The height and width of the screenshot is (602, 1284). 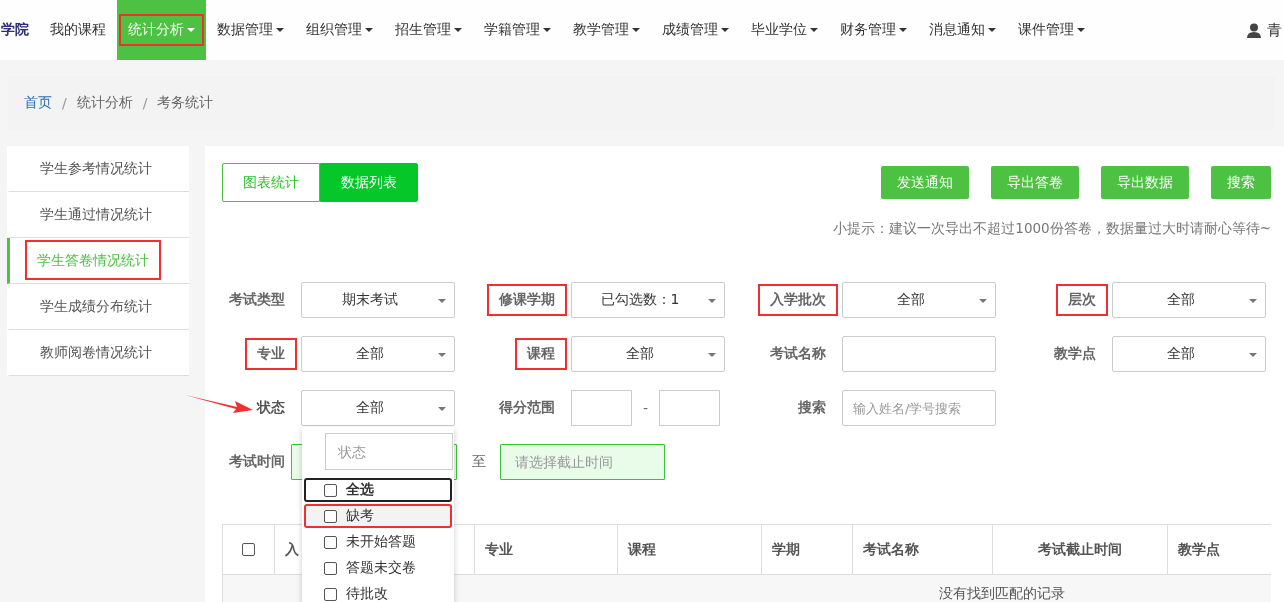 What do you see at coordinates (648, 300) in the screenshot?
I see `select-field: 已勾选数：1` at bounding box center [648, 300].